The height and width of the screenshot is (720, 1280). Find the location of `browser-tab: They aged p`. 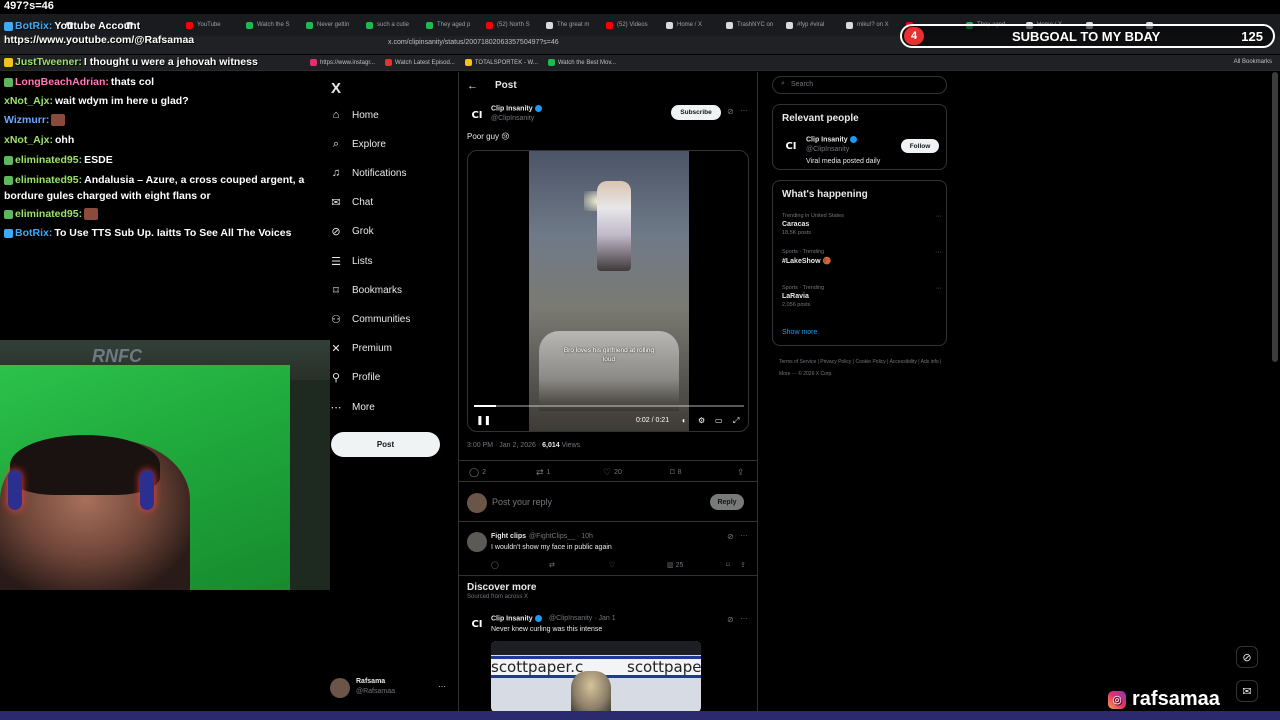

browser-tab: They aged p is located at coordinates (450, 25).